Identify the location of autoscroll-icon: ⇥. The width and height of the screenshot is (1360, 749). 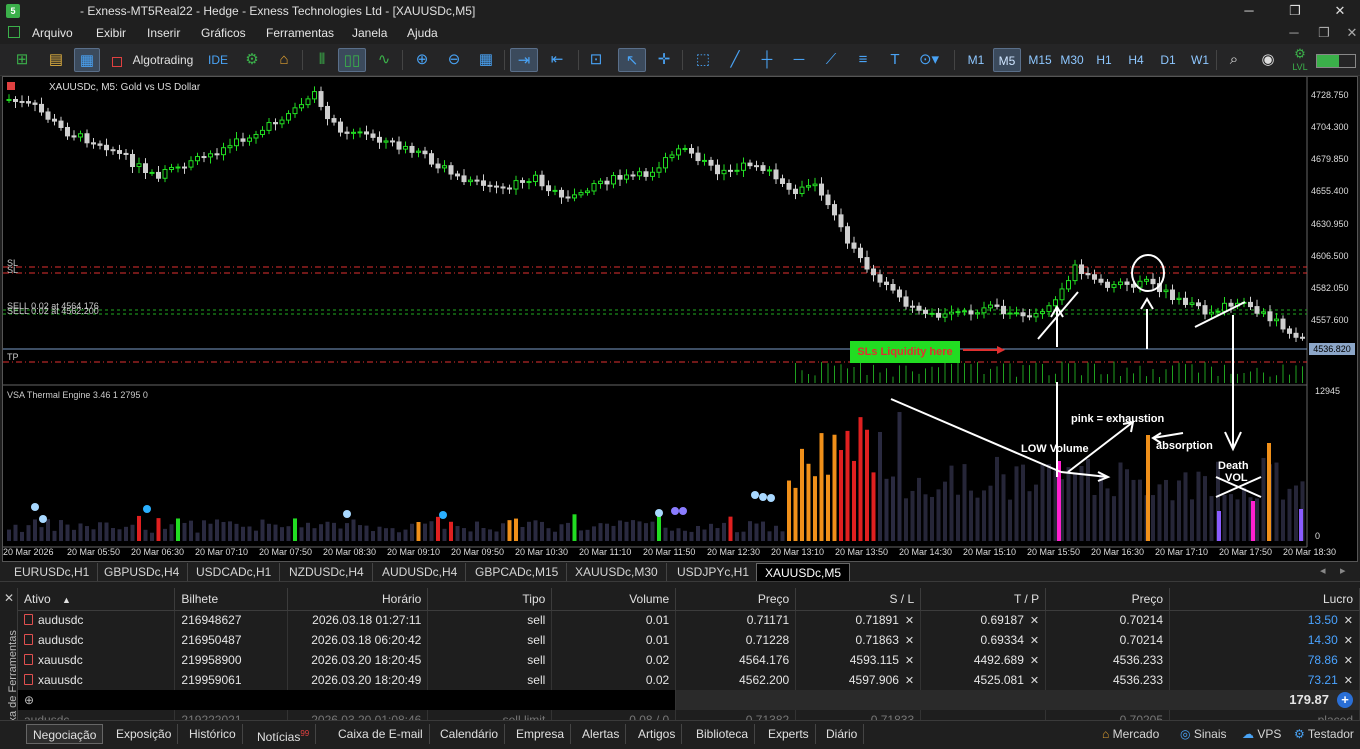
(524, 60).